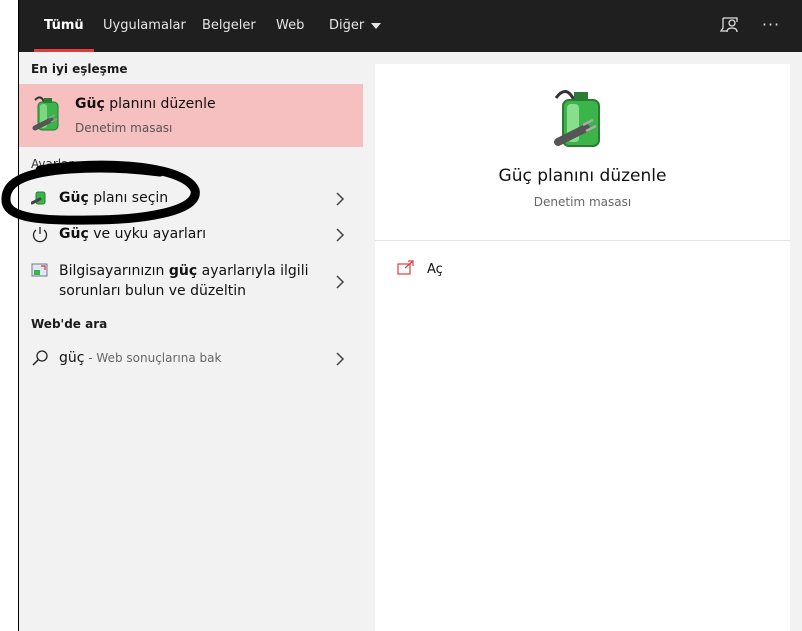 This screenshot has height=631, width=802. What do you see at coordinates (39, 198) in the screenshot?
I see `power-plan-icon` at bounding box center [39, 198].